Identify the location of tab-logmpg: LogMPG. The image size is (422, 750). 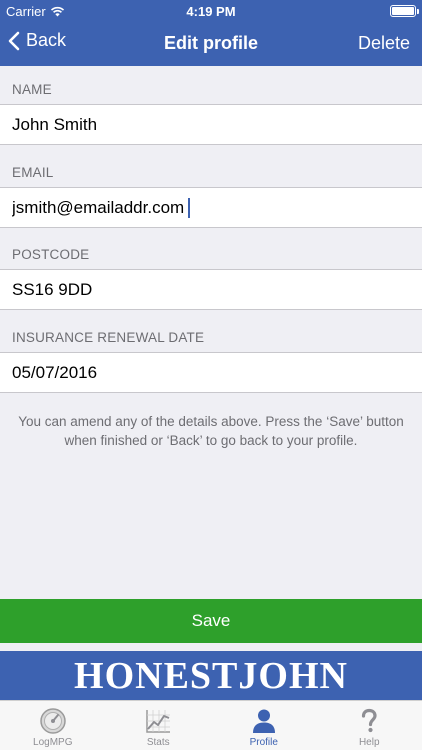
(53, 725).